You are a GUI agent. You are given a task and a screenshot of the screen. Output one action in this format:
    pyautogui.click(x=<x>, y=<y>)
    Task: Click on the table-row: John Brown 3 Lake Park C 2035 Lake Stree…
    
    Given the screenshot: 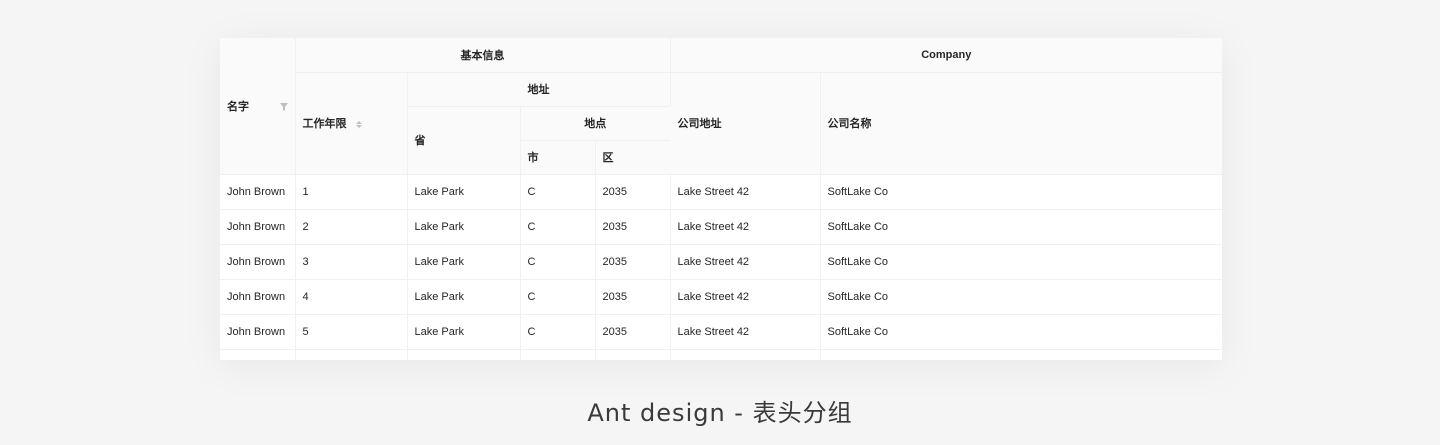 What is the action you would take?
    pyautogui.click(x=721, y=262)
    